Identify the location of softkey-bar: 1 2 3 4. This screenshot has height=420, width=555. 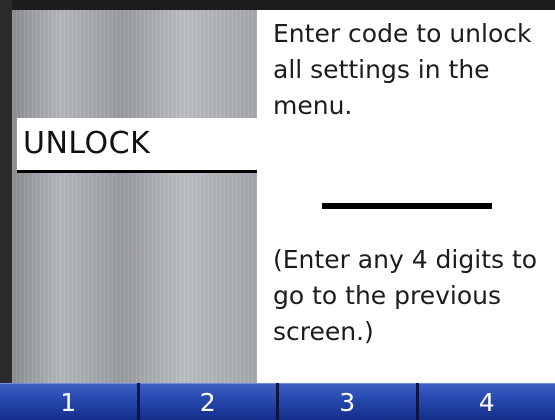
(277, 401).